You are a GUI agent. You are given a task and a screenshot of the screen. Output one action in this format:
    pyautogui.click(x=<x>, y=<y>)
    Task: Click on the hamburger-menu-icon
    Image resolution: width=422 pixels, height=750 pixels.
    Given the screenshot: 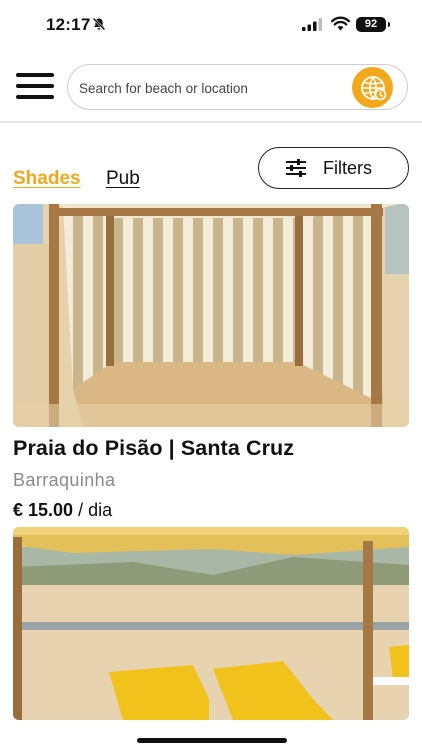 What is the action you would take?
    pyautogui.click(x=35, y=75)
    